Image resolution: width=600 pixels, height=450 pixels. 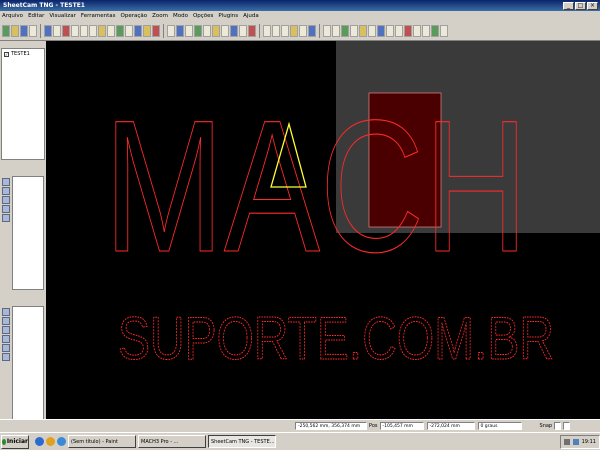 What do you see at coordinates (33, 30) in the screenshot?
I see `print-icon` at bounding box center [33, 30].